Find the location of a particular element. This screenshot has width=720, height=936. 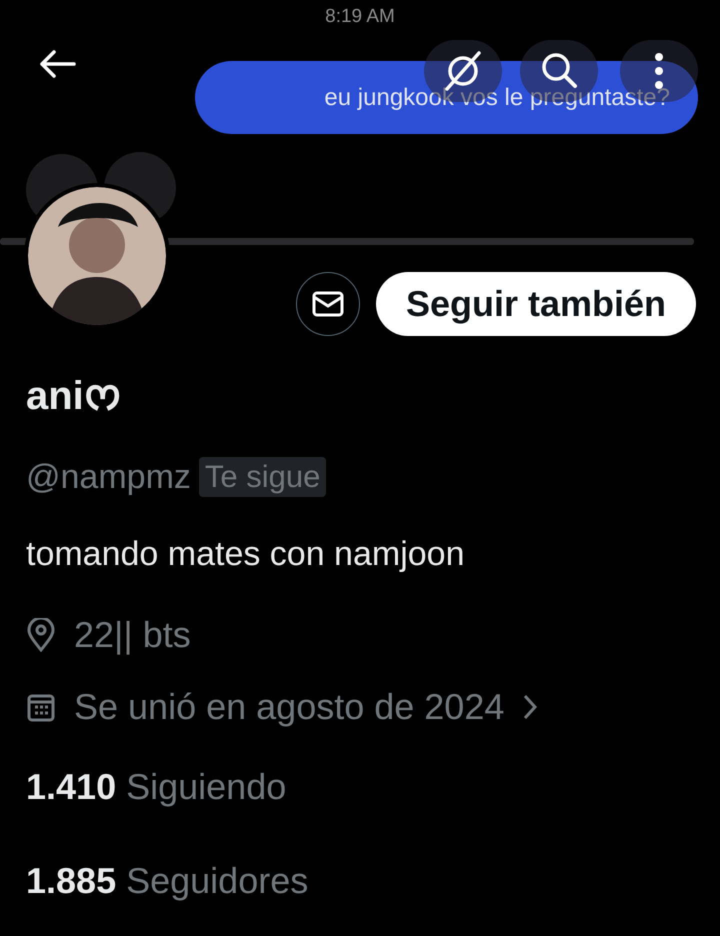

follow-button: Seguir también is located at coordinates (536, 304).